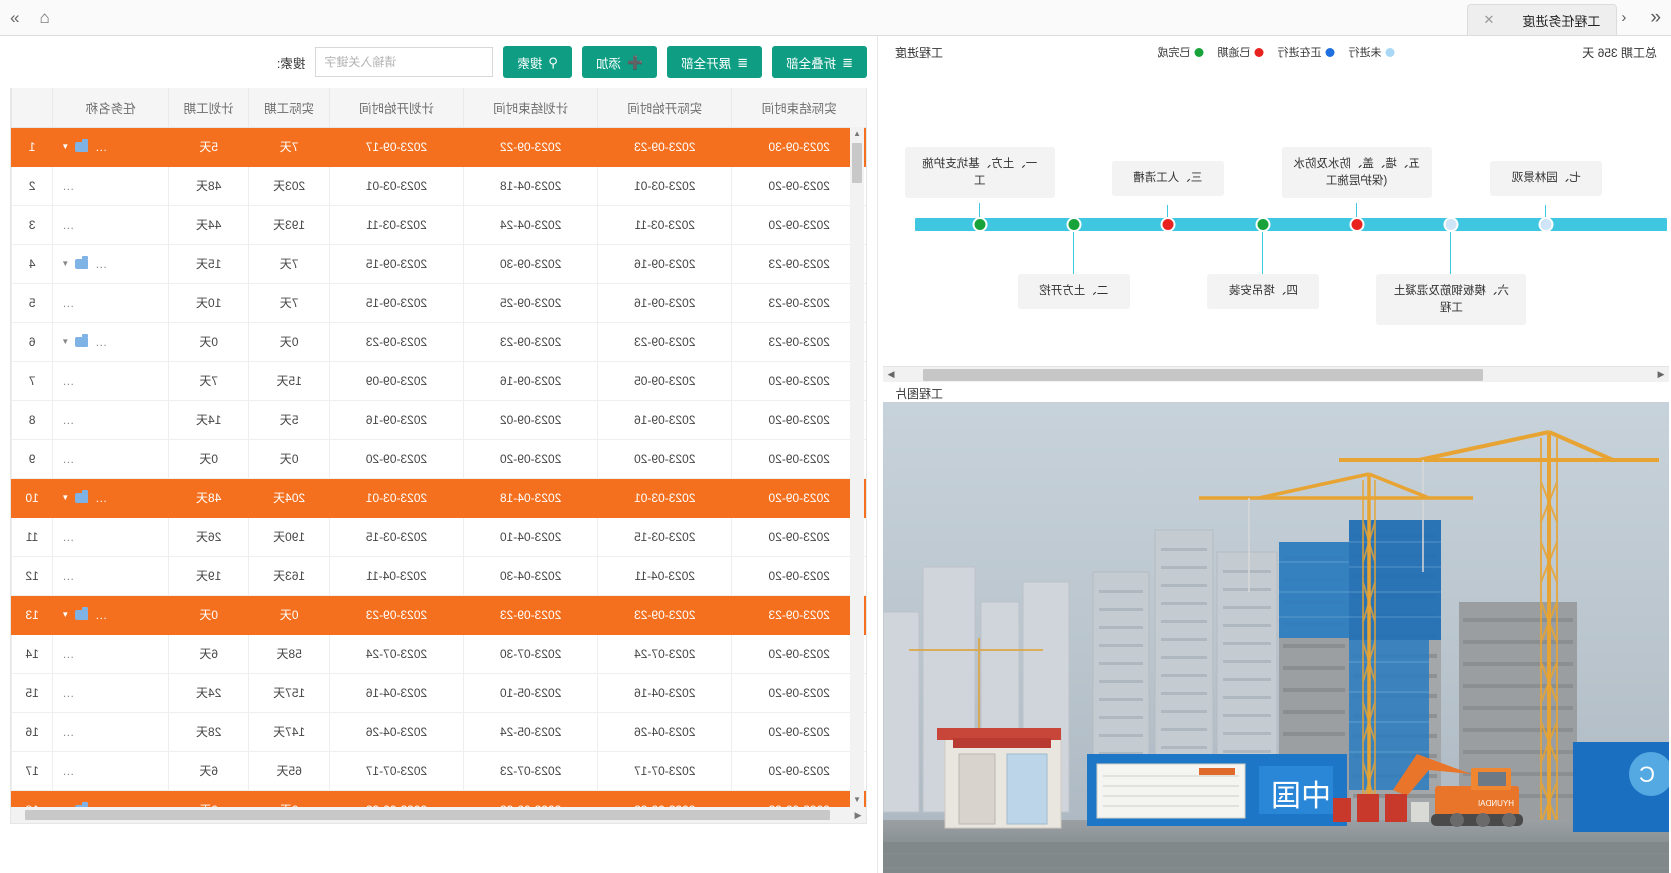 Image resolution: width=1671 pixels, height=873 pixels. Describe the element at coordinates (289, 614) in the screenshot. I see `table-cell: 0天` at that location.